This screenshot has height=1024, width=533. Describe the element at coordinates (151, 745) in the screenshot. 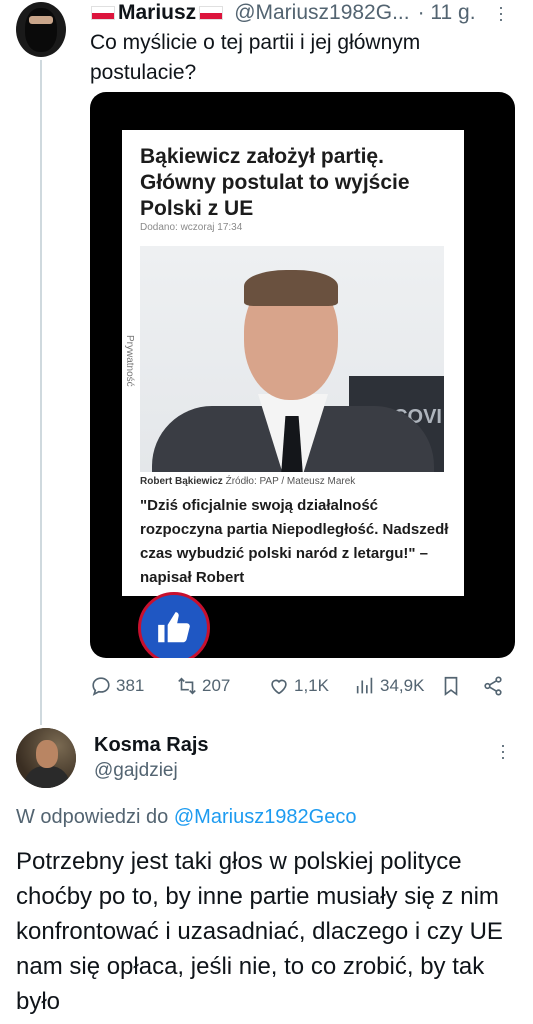

I see `reply-author-name: Kosma Rajs` at that location.